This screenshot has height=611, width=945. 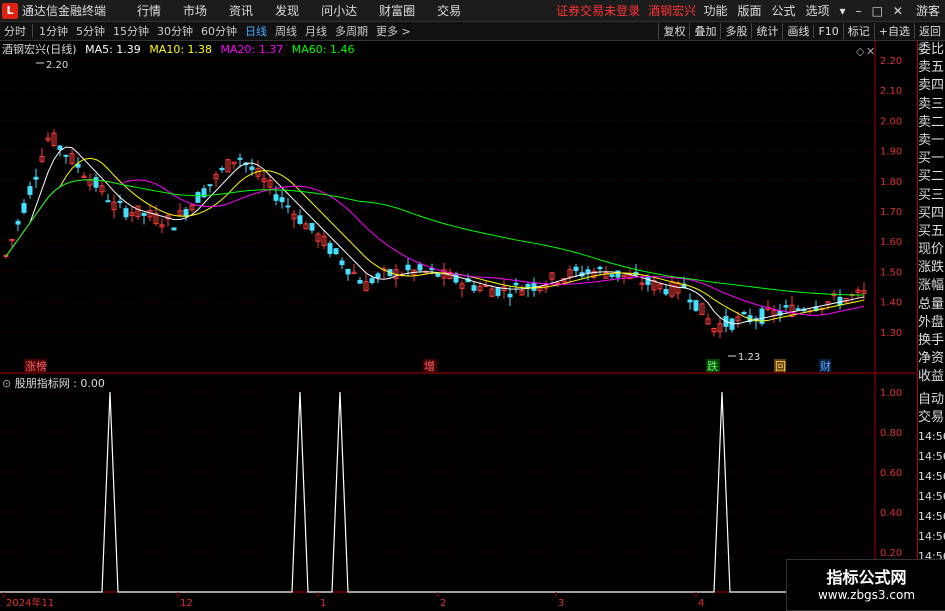 I want to click on menu-zixun: 资讯, so click(x=241, y=10).